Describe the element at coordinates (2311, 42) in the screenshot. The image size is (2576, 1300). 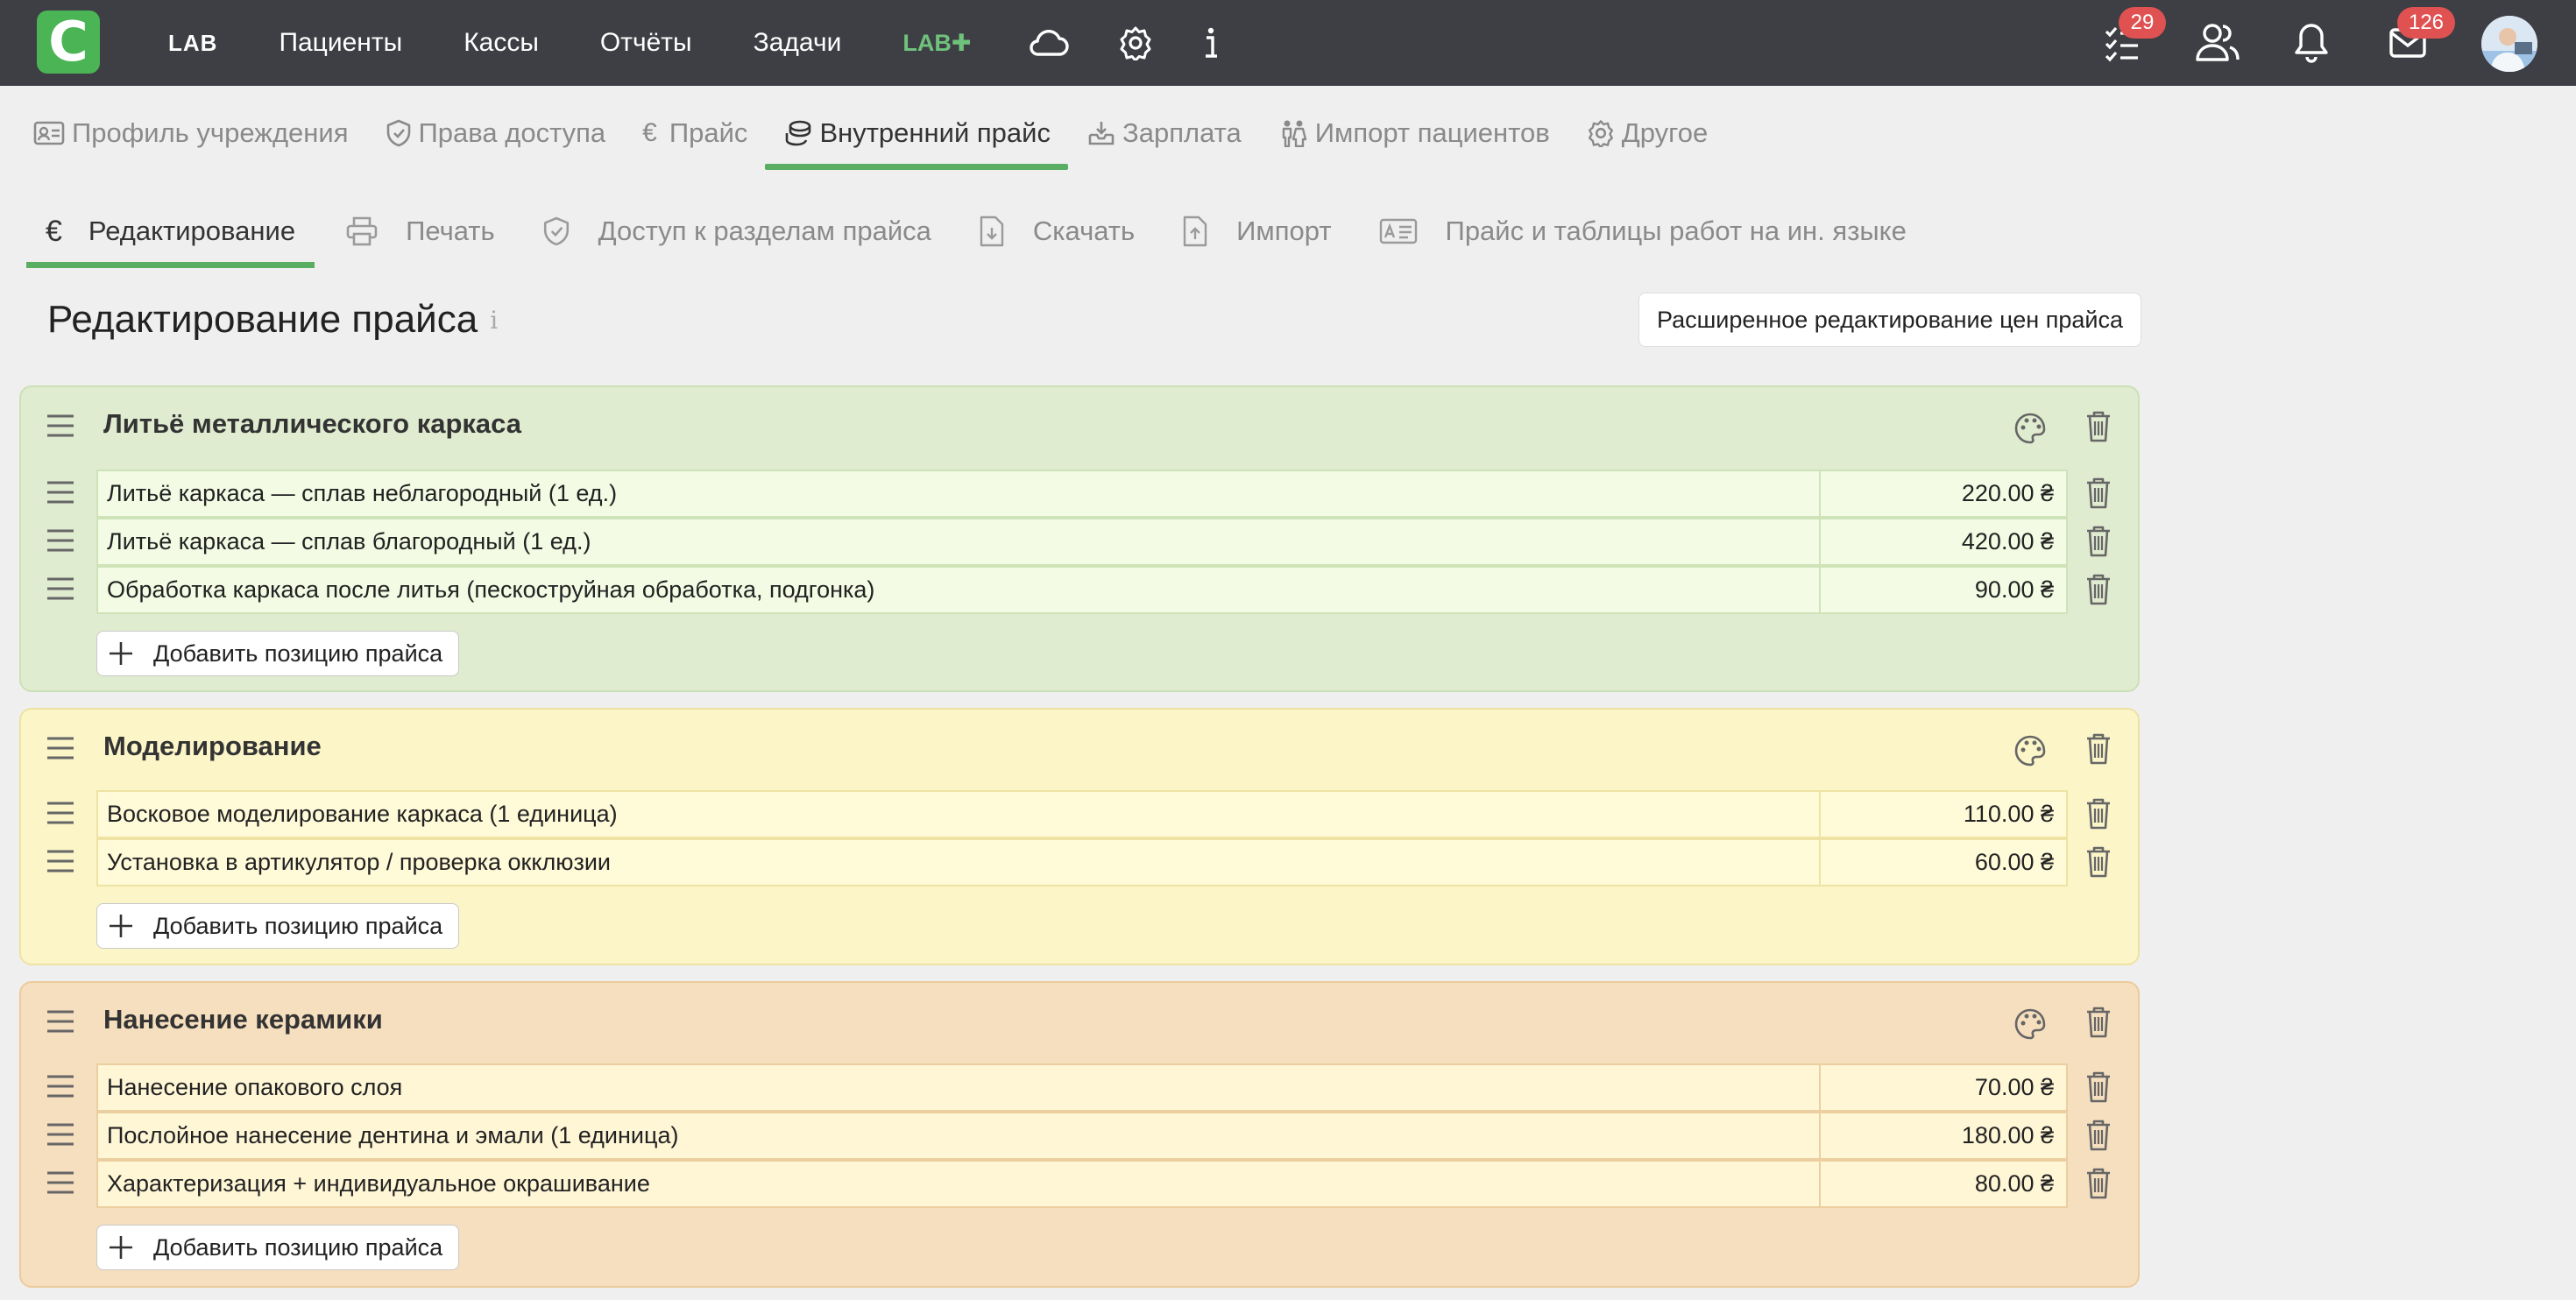
I see `bell-icon` at that location.